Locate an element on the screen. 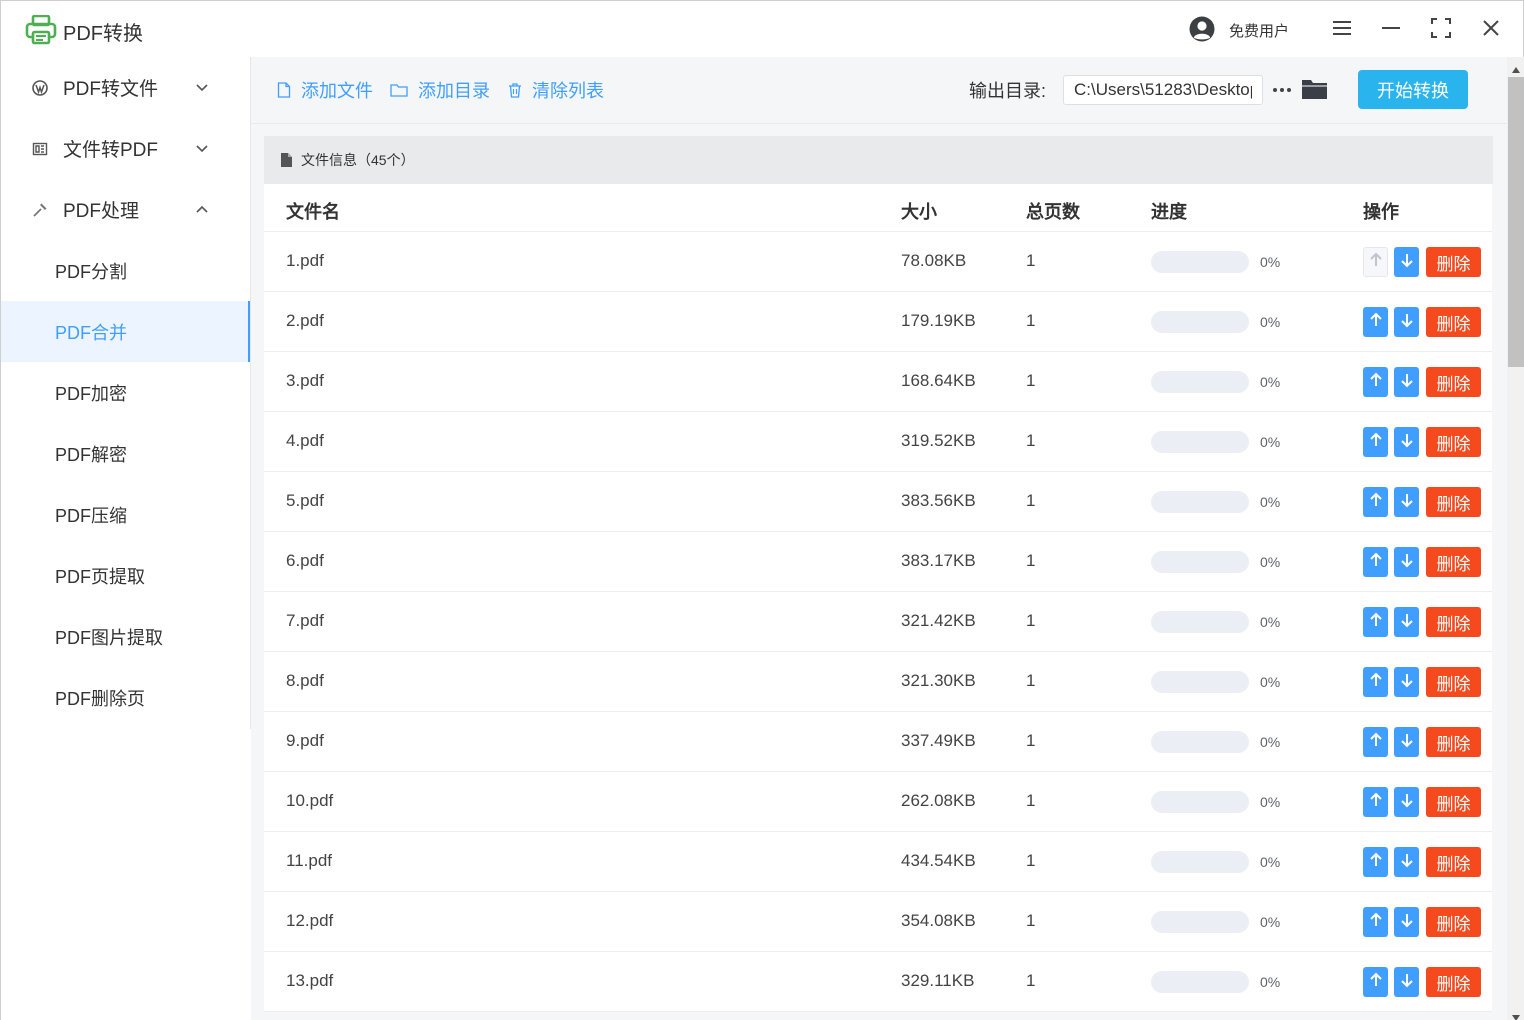  clear-list-button: 清除列表 is located at coordinates (556, 90).